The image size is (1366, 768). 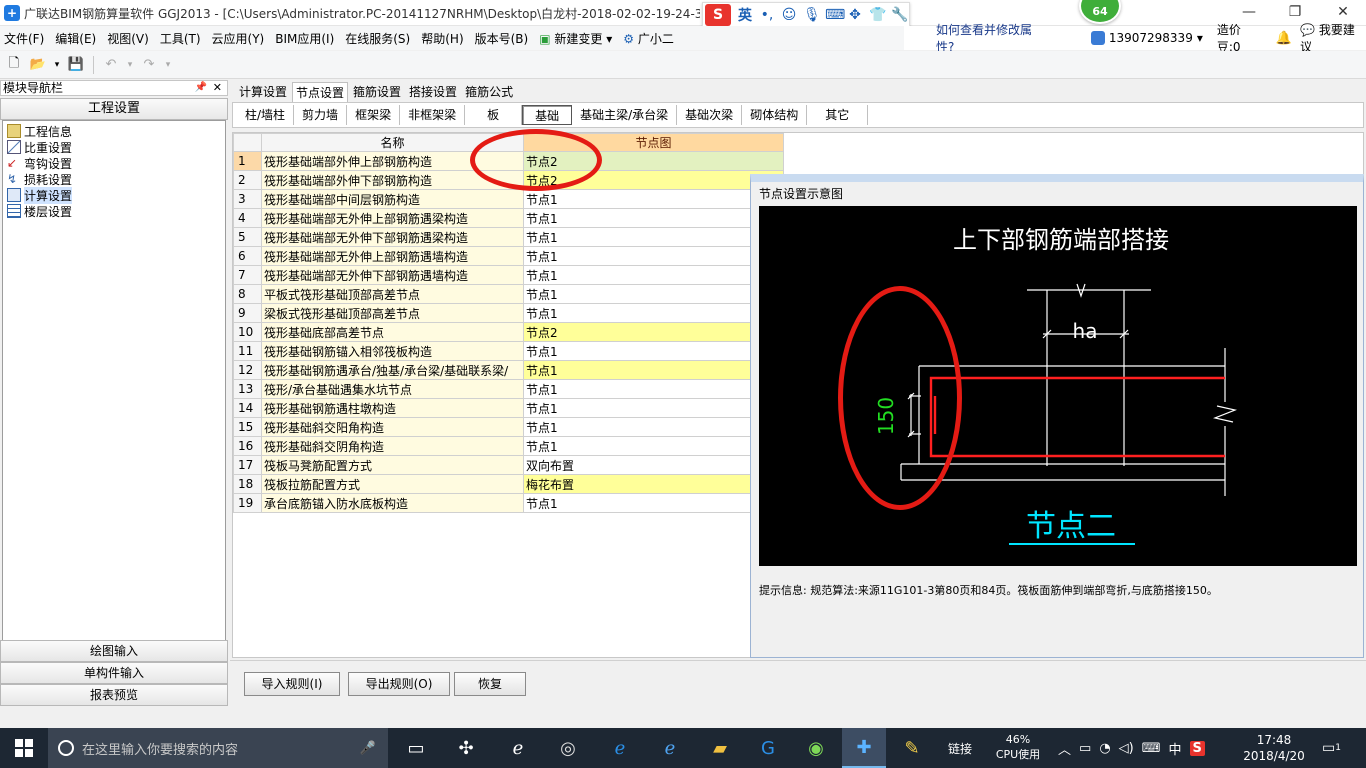 What do you see at coordinates (433, 115) in the screenshot?
I see `tab-nonframe-beam: 非框架梁` at bounding box center [433, 115].